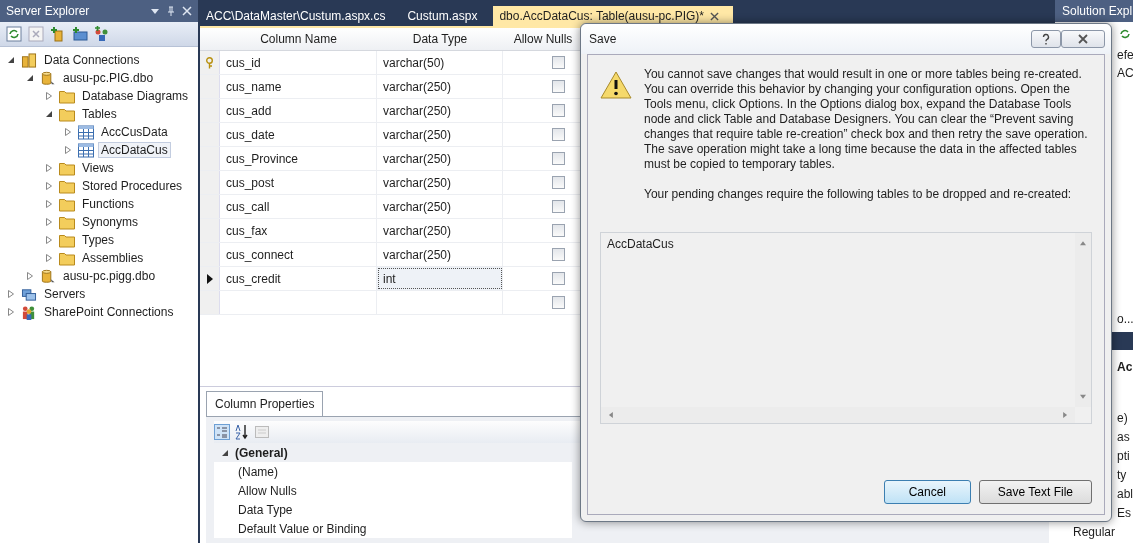 The height and width of the screenshot is (543, 1133). Describe the element at coordinates (393, 471) in the screenshot. I see `property-name: (Name)` at that location.